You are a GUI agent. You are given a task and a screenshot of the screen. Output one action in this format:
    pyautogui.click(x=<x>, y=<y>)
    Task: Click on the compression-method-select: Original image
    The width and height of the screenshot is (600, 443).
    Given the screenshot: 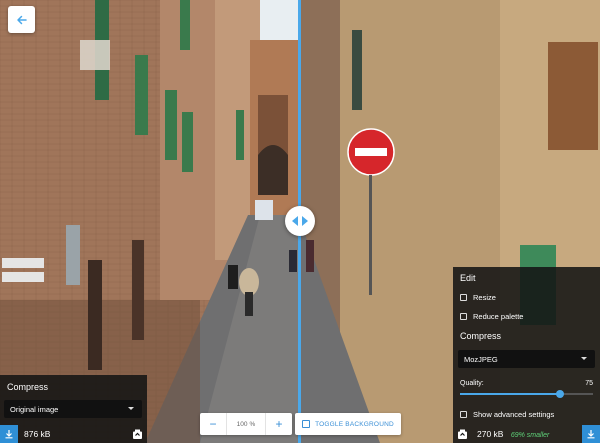 What is the action you would take?
    pyautogui.click(x=73, y=409)
    